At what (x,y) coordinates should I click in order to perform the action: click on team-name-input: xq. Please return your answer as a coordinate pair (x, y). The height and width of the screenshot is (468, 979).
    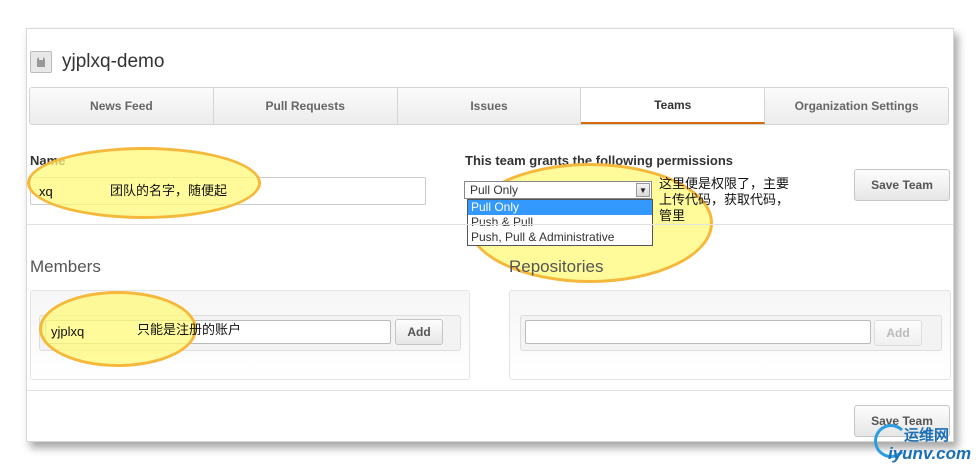
    Looking at the image, I should click on (228, 191).